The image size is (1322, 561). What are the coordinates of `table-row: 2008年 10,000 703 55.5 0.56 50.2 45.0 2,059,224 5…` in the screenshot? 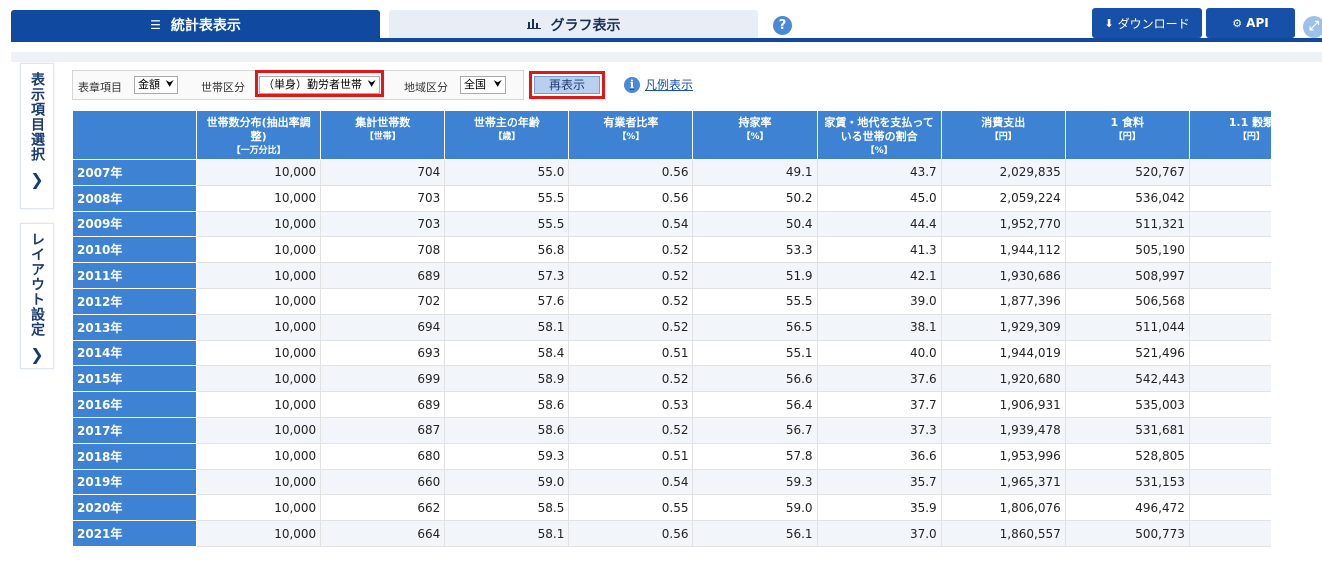 It's located at (671, 198).